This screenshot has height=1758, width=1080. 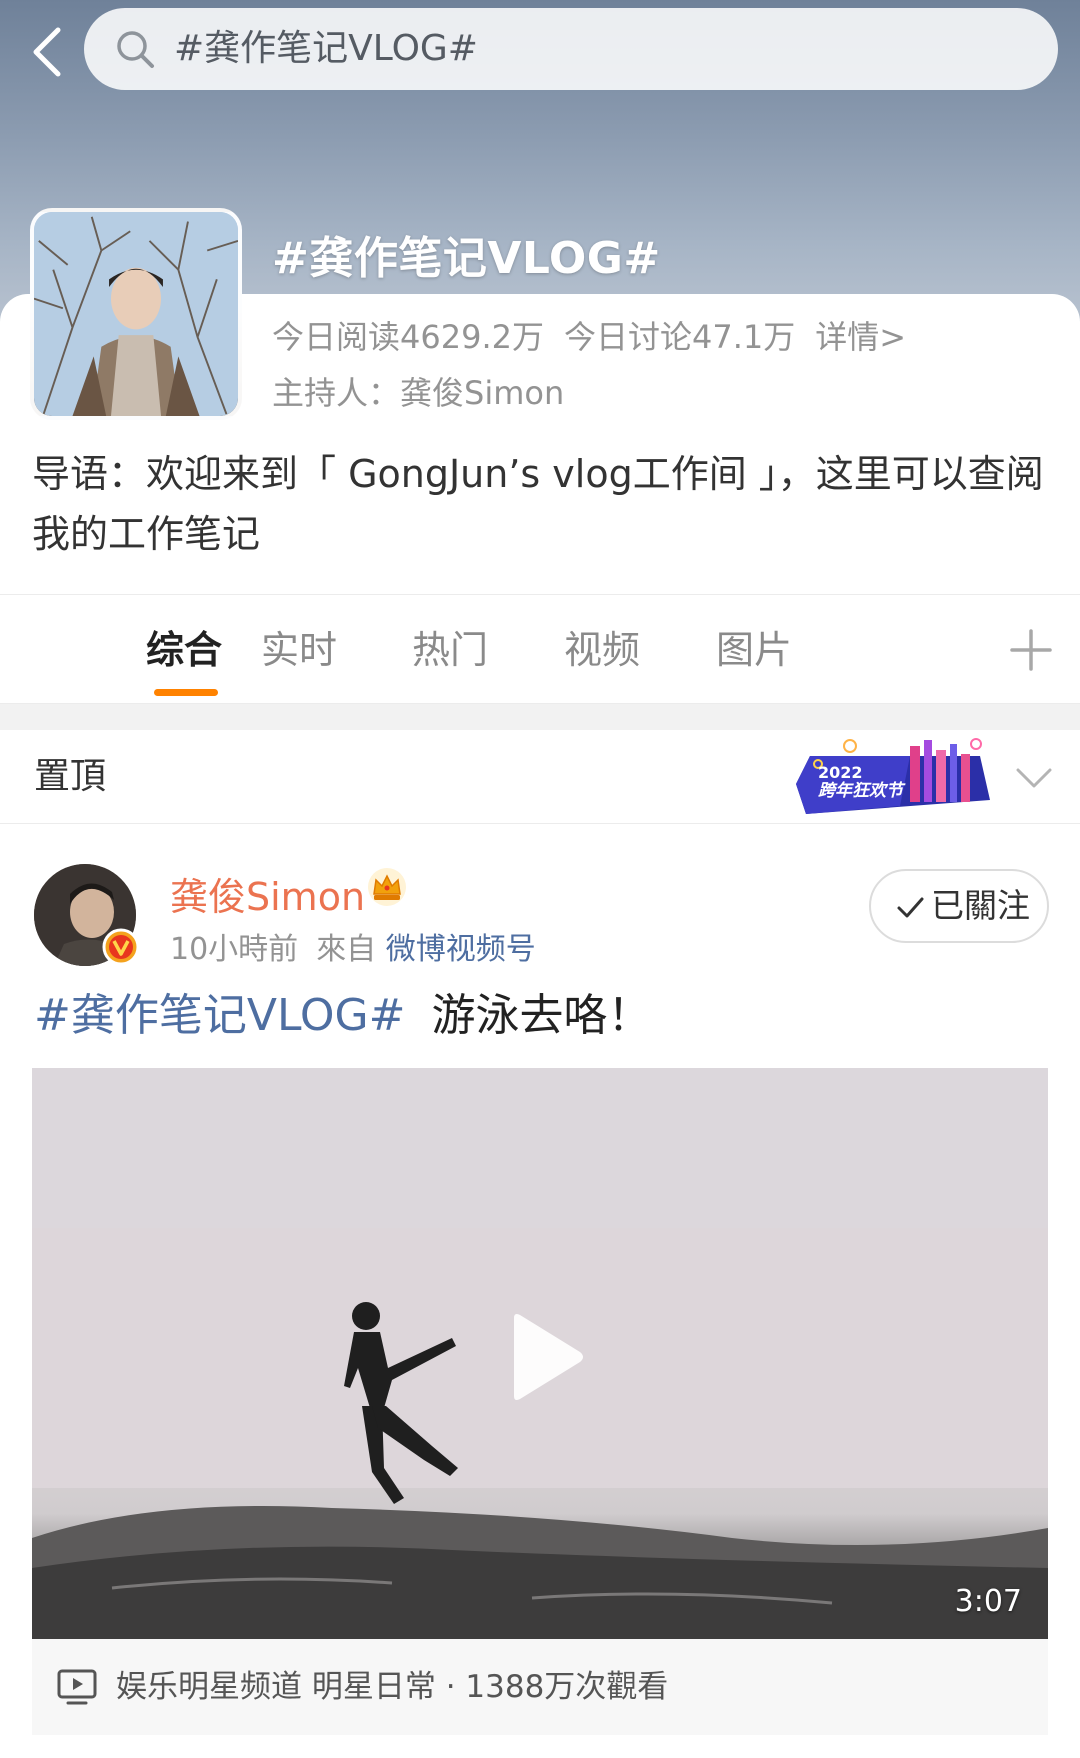 What do you see at coordinates (186, 692) in the screenshot?
I see `active-tab-indicator` at bounding box center [186, 692].